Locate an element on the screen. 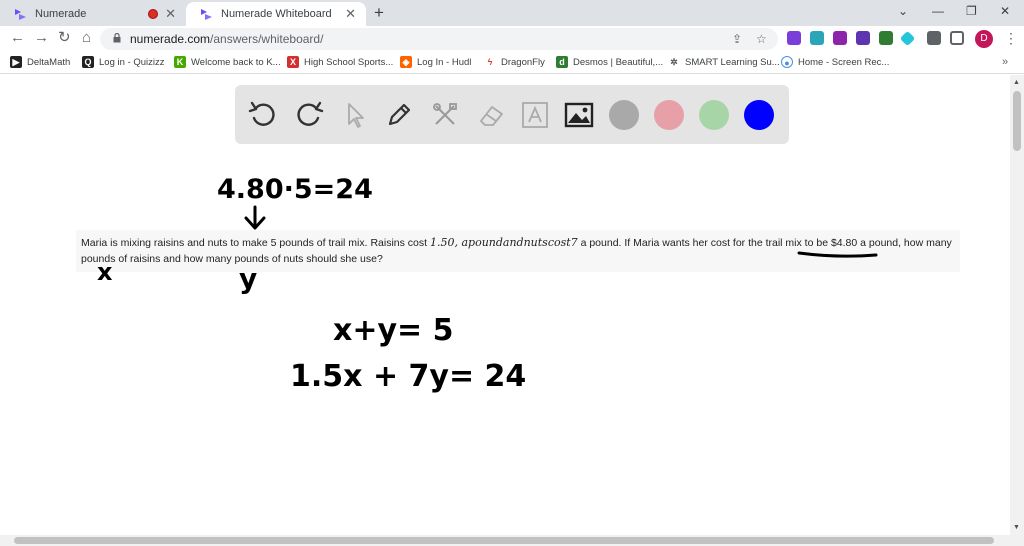  arrow-down-icon is located at coordinates (255, 217).